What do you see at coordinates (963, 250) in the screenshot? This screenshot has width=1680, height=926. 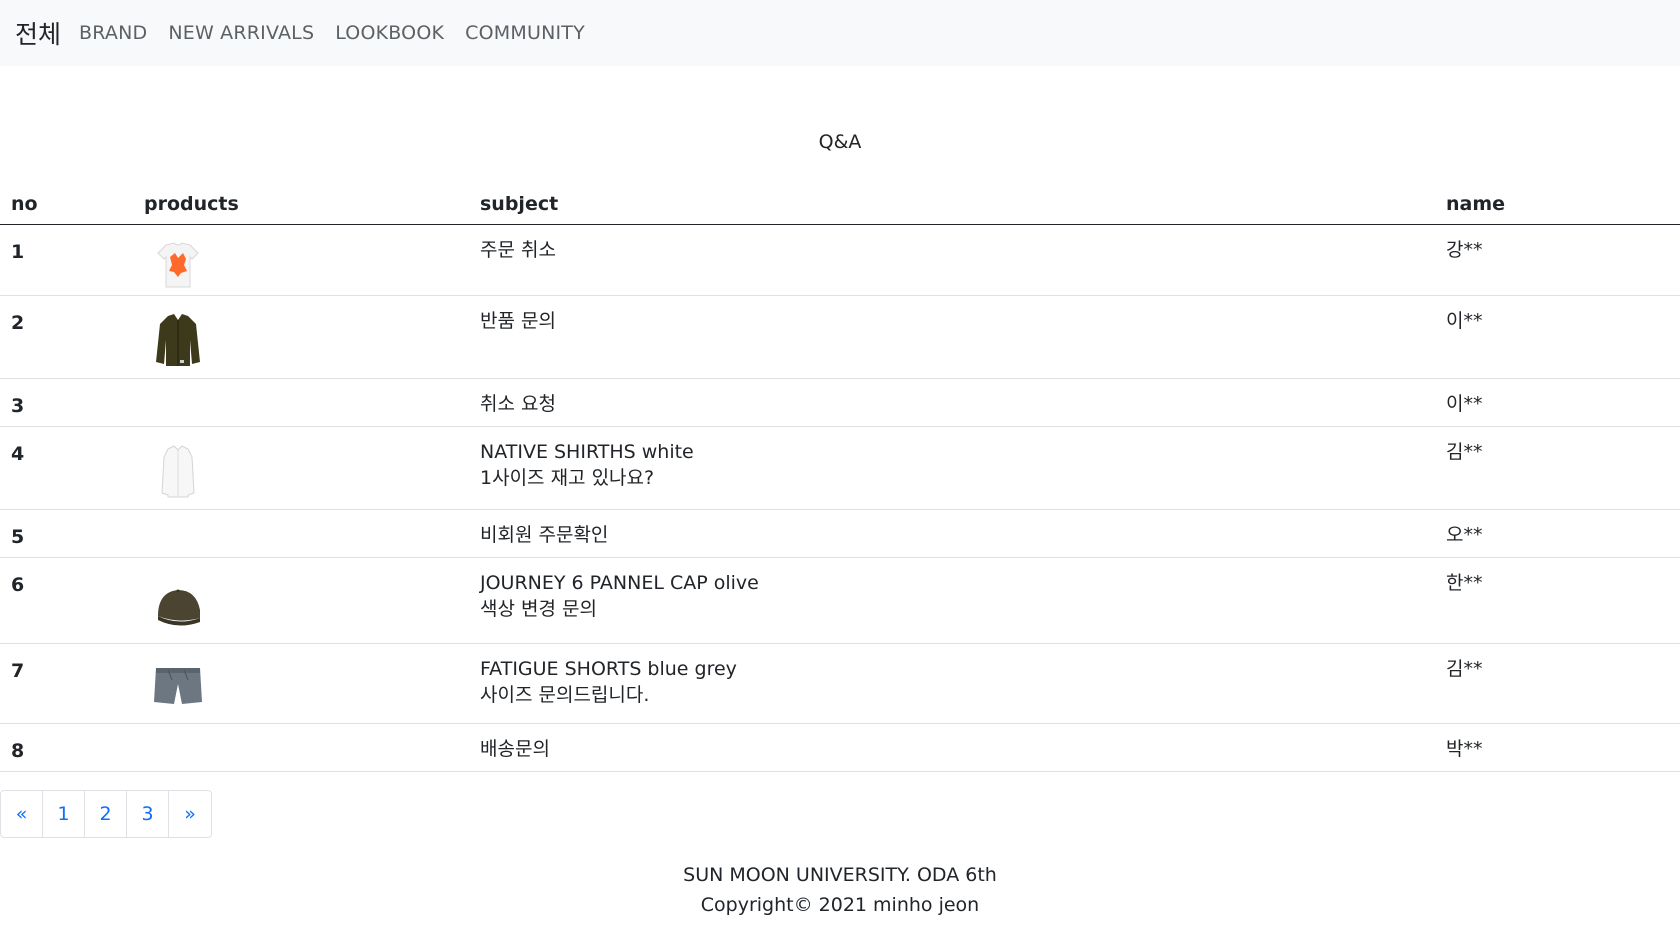 I see `subject-title: 주문 취소` at bounding box center [963, 250].